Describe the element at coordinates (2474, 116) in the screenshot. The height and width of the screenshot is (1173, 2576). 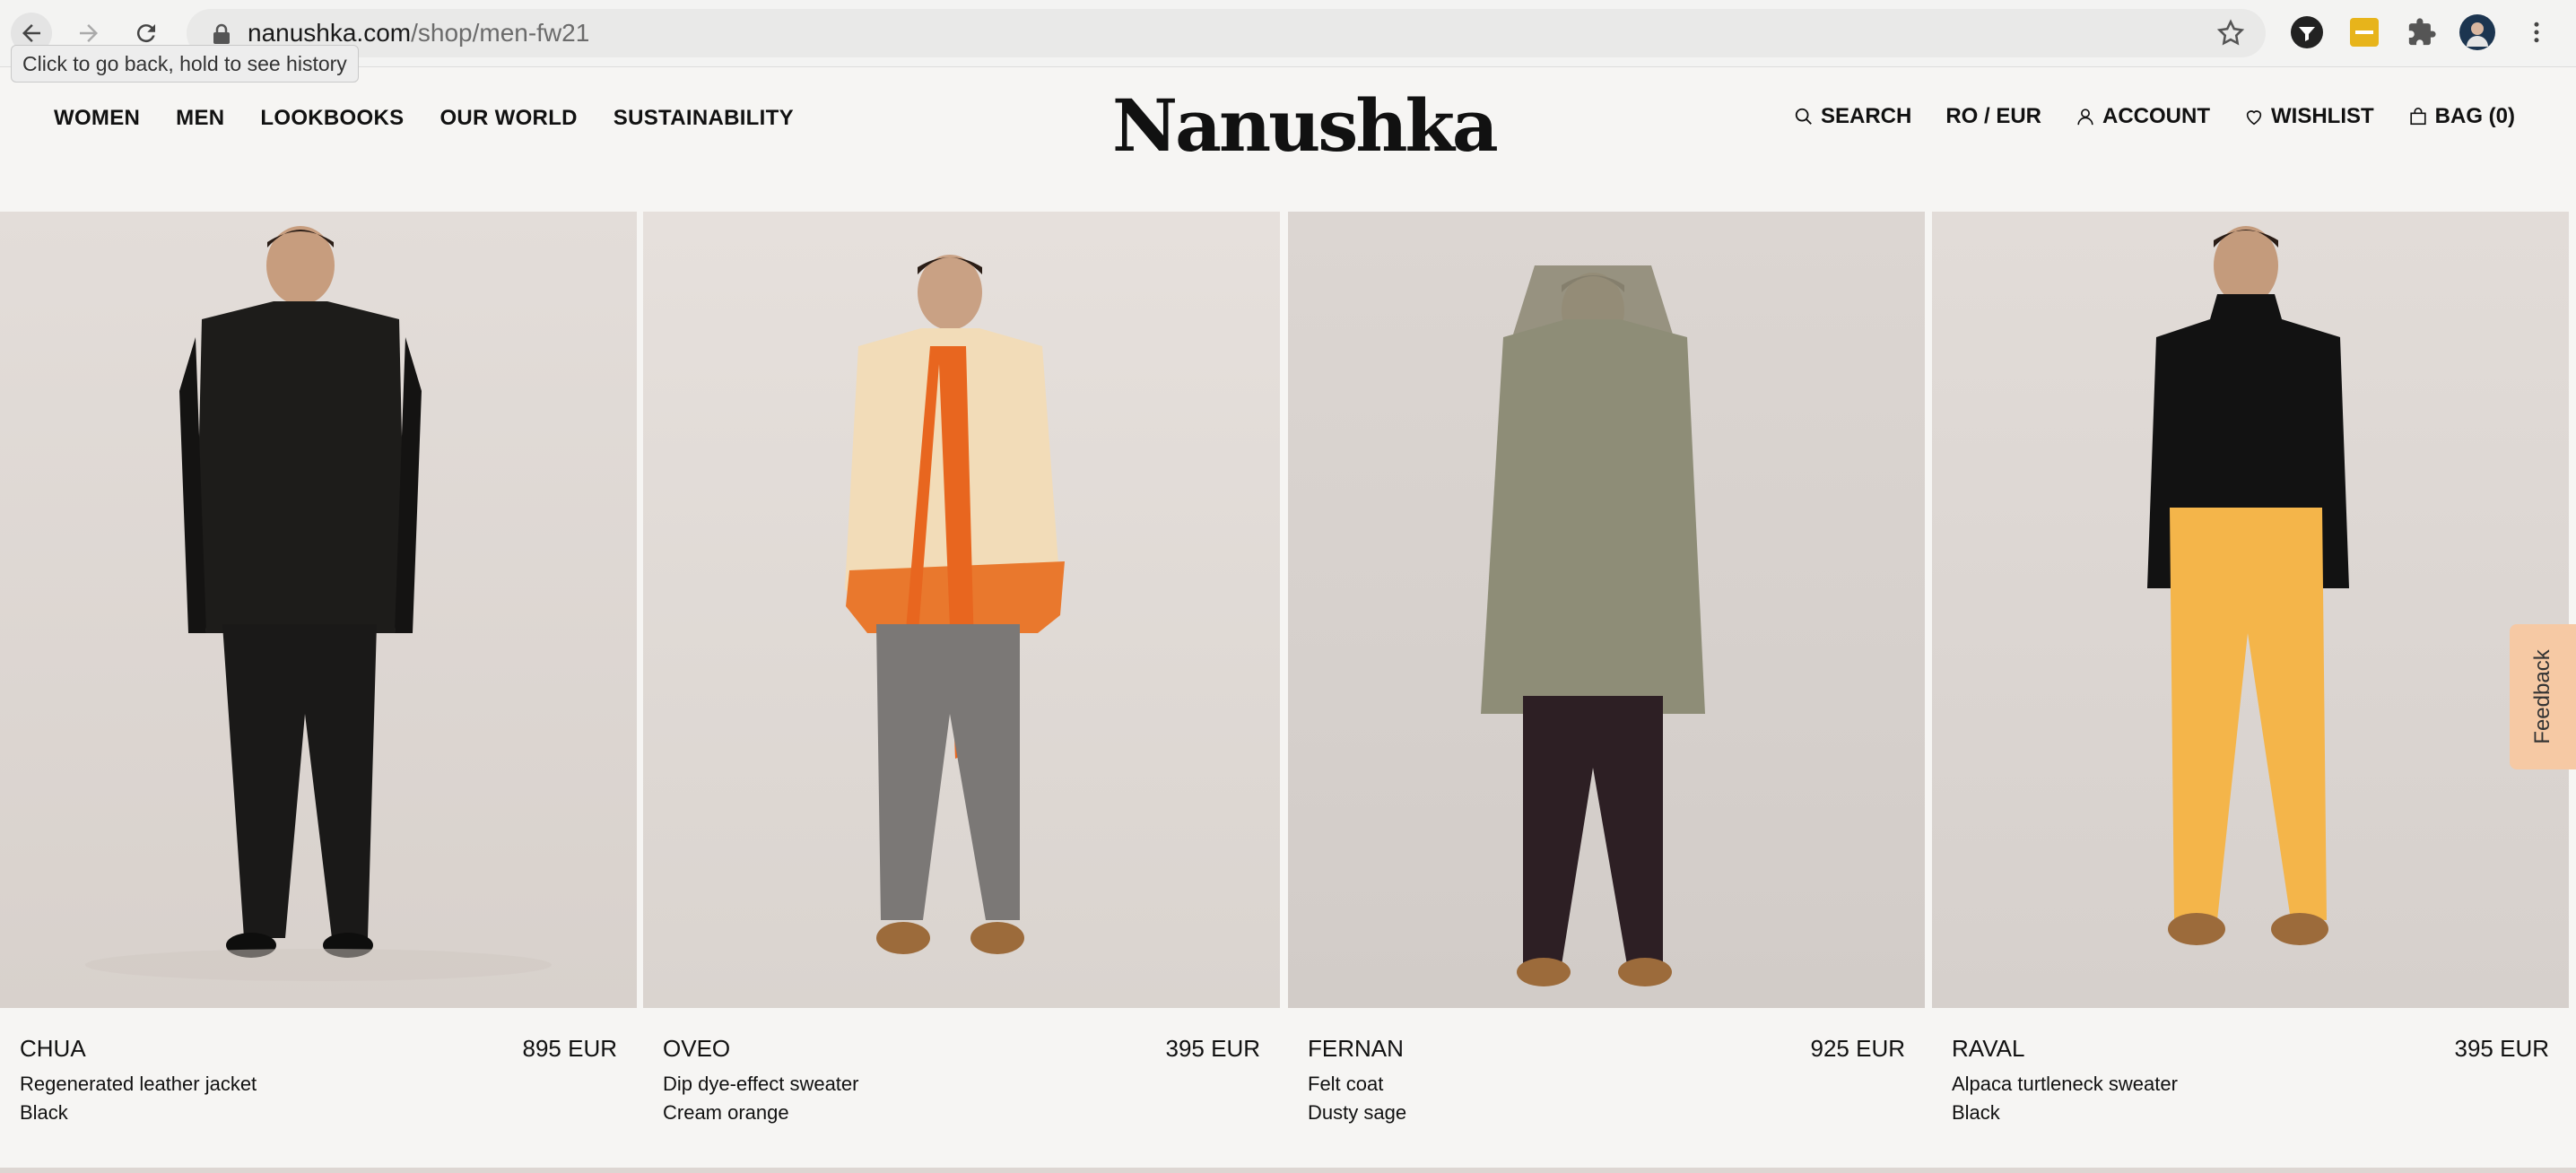
I see `bag-label: BAG (0)` at that location.